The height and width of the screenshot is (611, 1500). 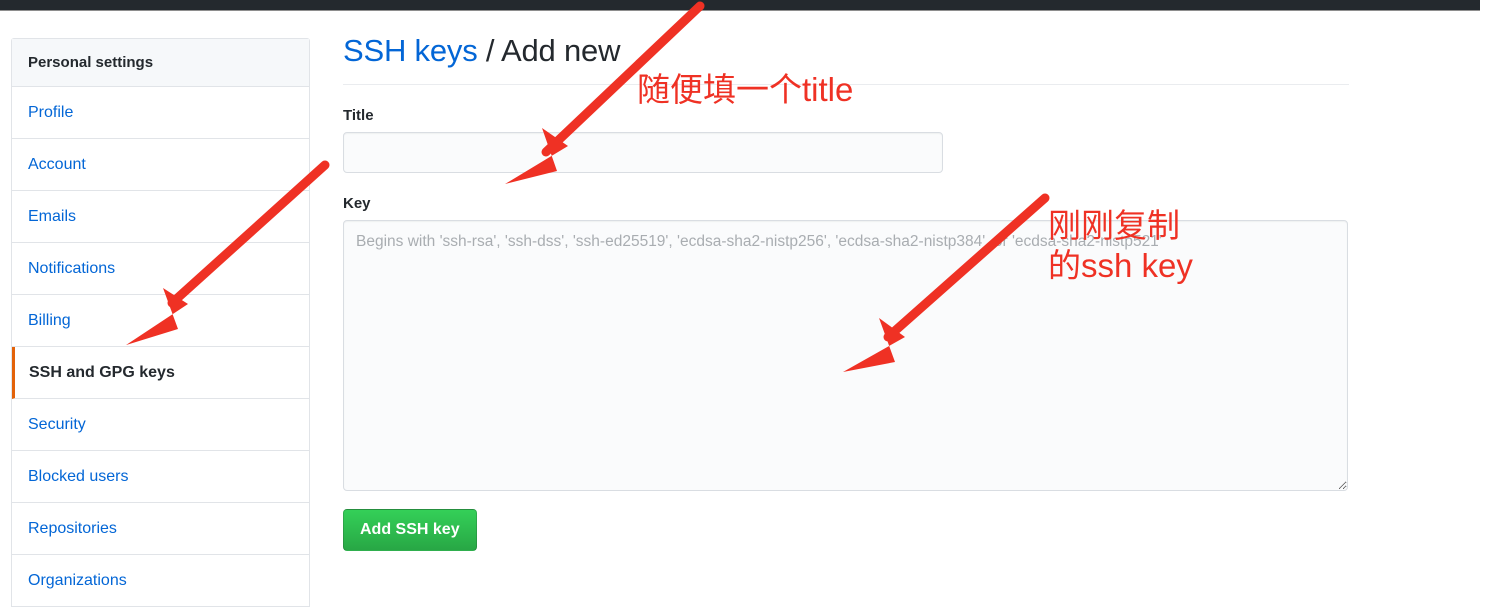 I want to click on breadcrumb-current: / Add new, so click(x=549, y=50).